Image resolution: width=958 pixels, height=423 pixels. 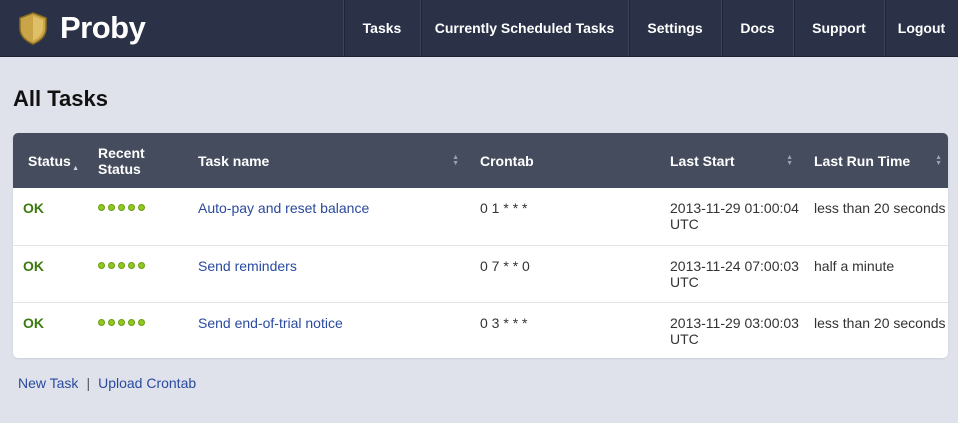 What do you see at coordinates (270, 323) in the screenshot?
I see `task-name-link: Send end-of-trial notice` at bounding box center [270, 323].